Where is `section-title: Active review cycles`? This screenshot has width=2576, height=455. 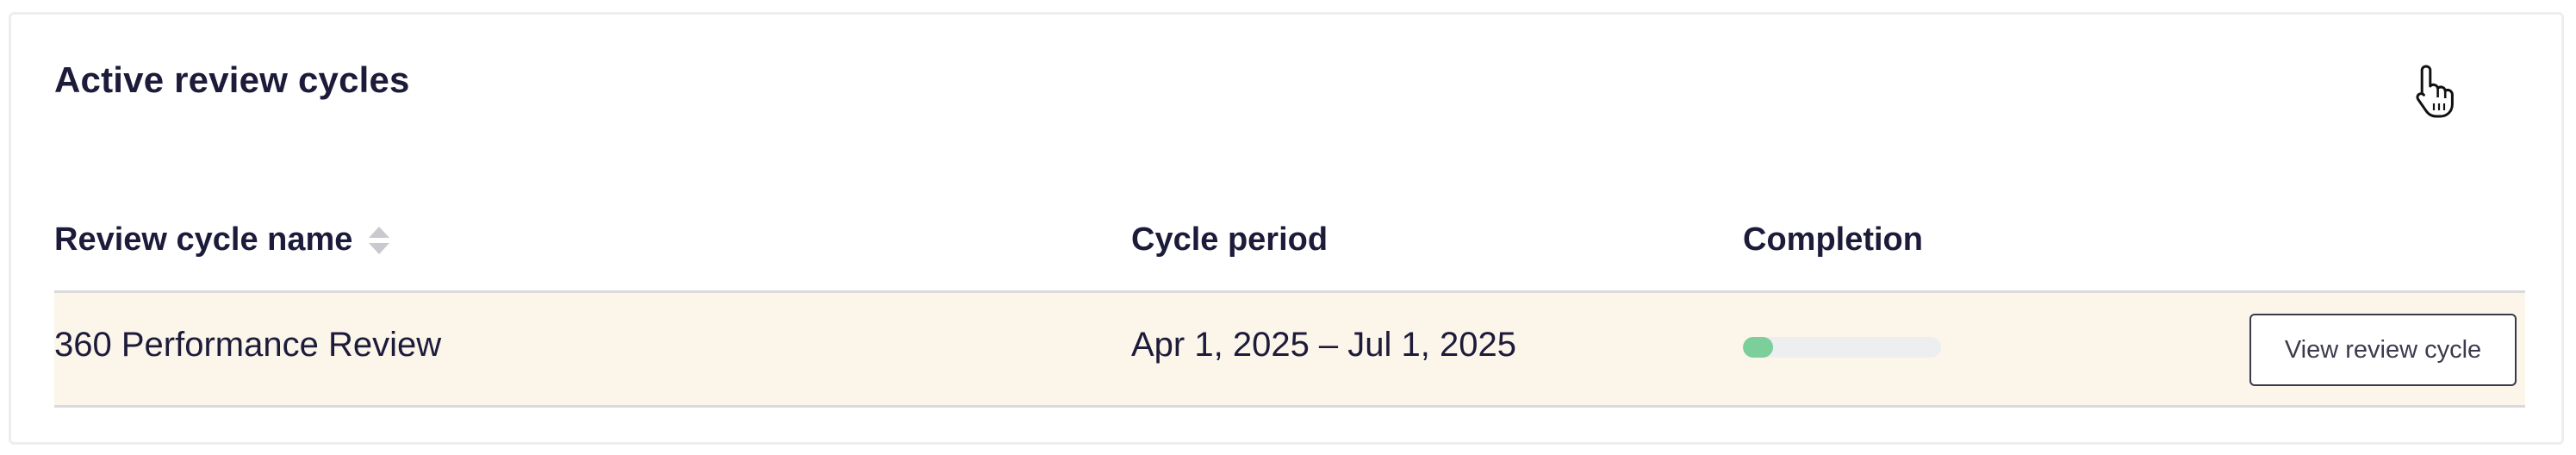 section-title: Active review cycles is located at coordinates (232, 80).